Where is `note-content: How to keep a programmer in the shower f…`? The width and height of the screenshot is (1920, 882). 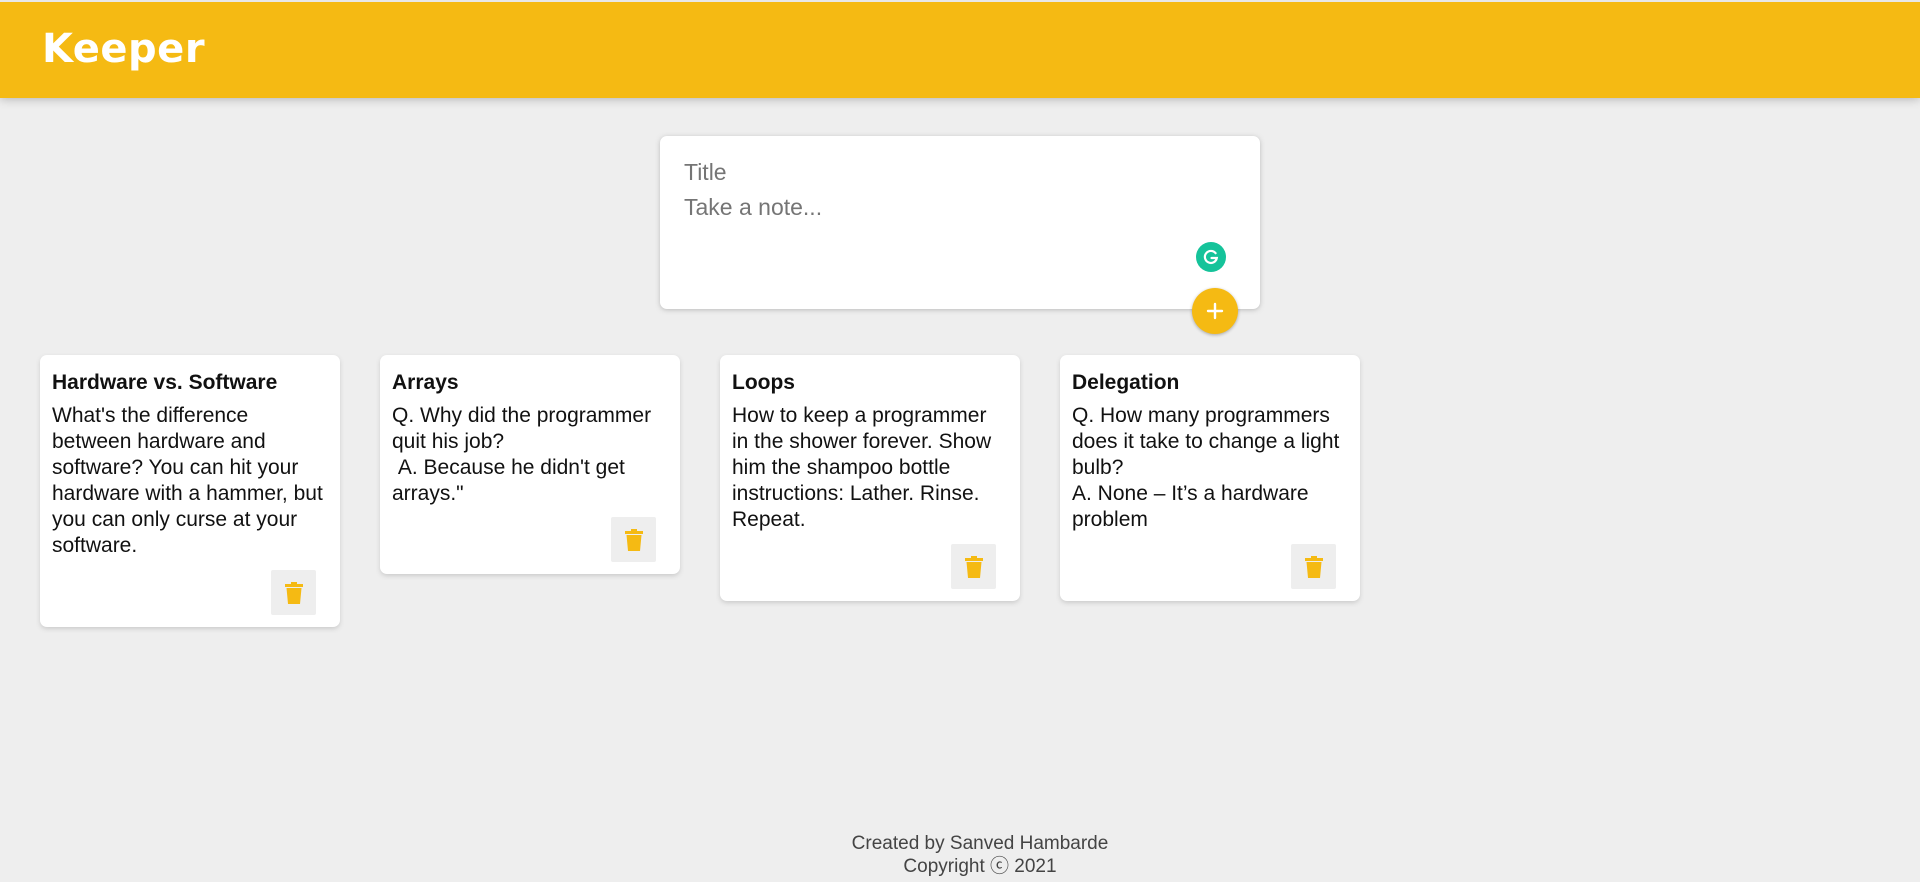
note-content: How to keep a programmer in the shower f… is located at coordinates (864, 467).